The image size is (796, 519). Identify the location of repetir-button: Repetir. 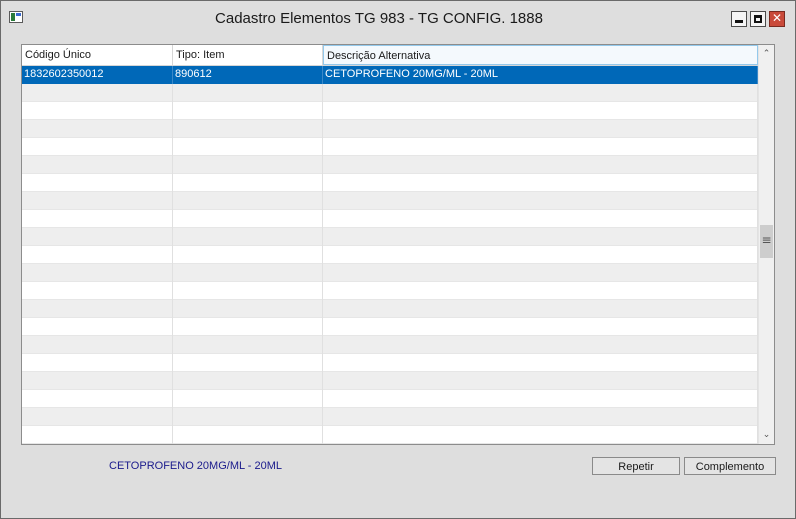
(636, 466).